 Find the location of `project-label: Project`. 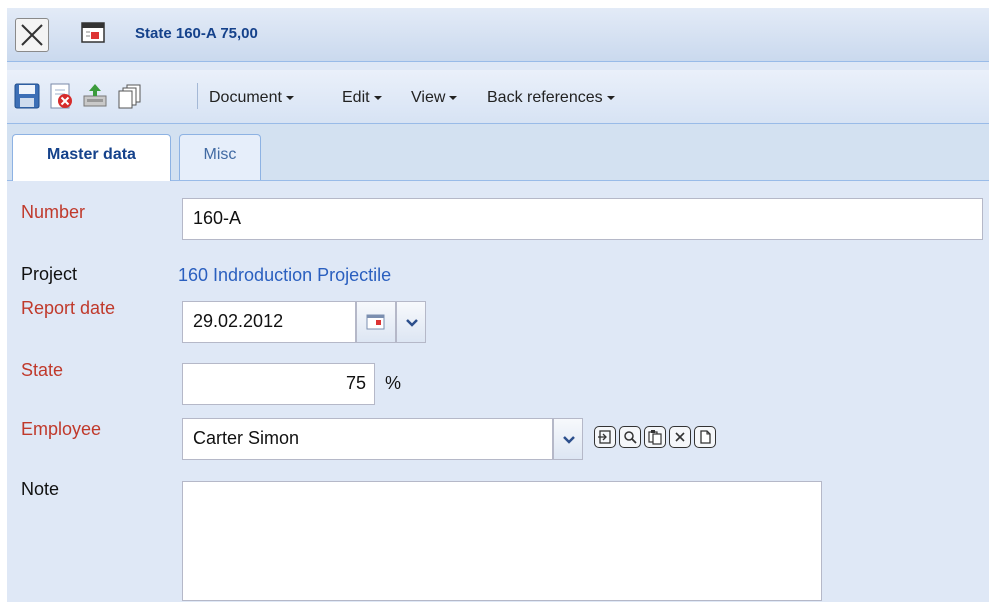

project-label: Project is located at coordinates (49, 274).